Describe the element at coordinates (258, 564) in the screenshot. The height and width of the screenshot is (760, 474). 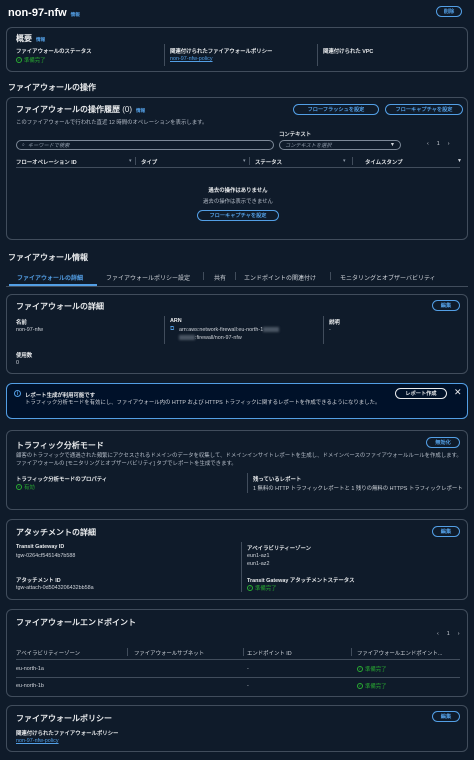
I see `az-value-2: eun1-az2` at that location.